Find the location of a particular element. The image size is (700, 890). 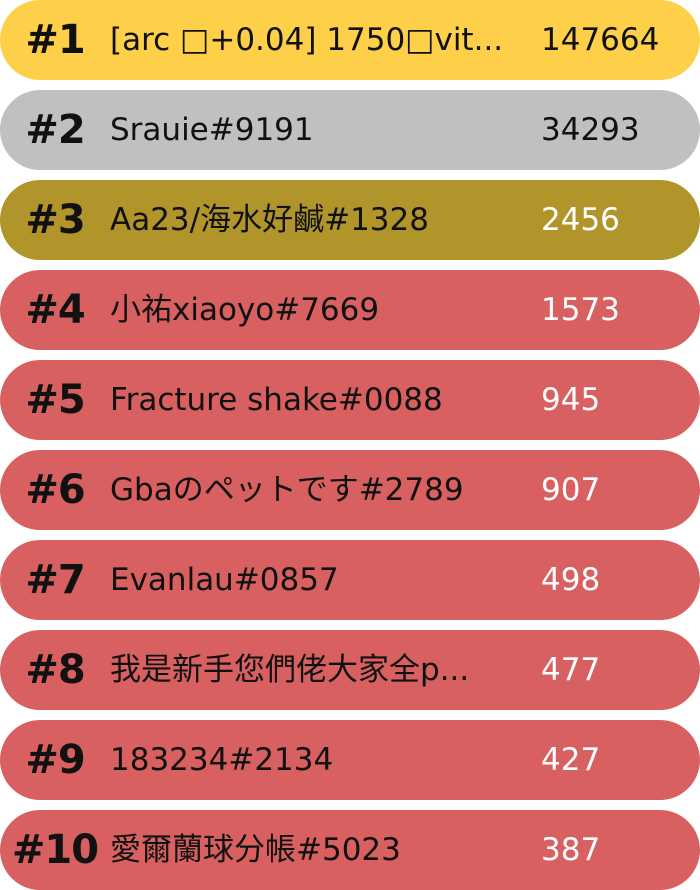

leaderboard-row-5: #5 Fracture shake#0088 945 is located at coordinates (350, 400).